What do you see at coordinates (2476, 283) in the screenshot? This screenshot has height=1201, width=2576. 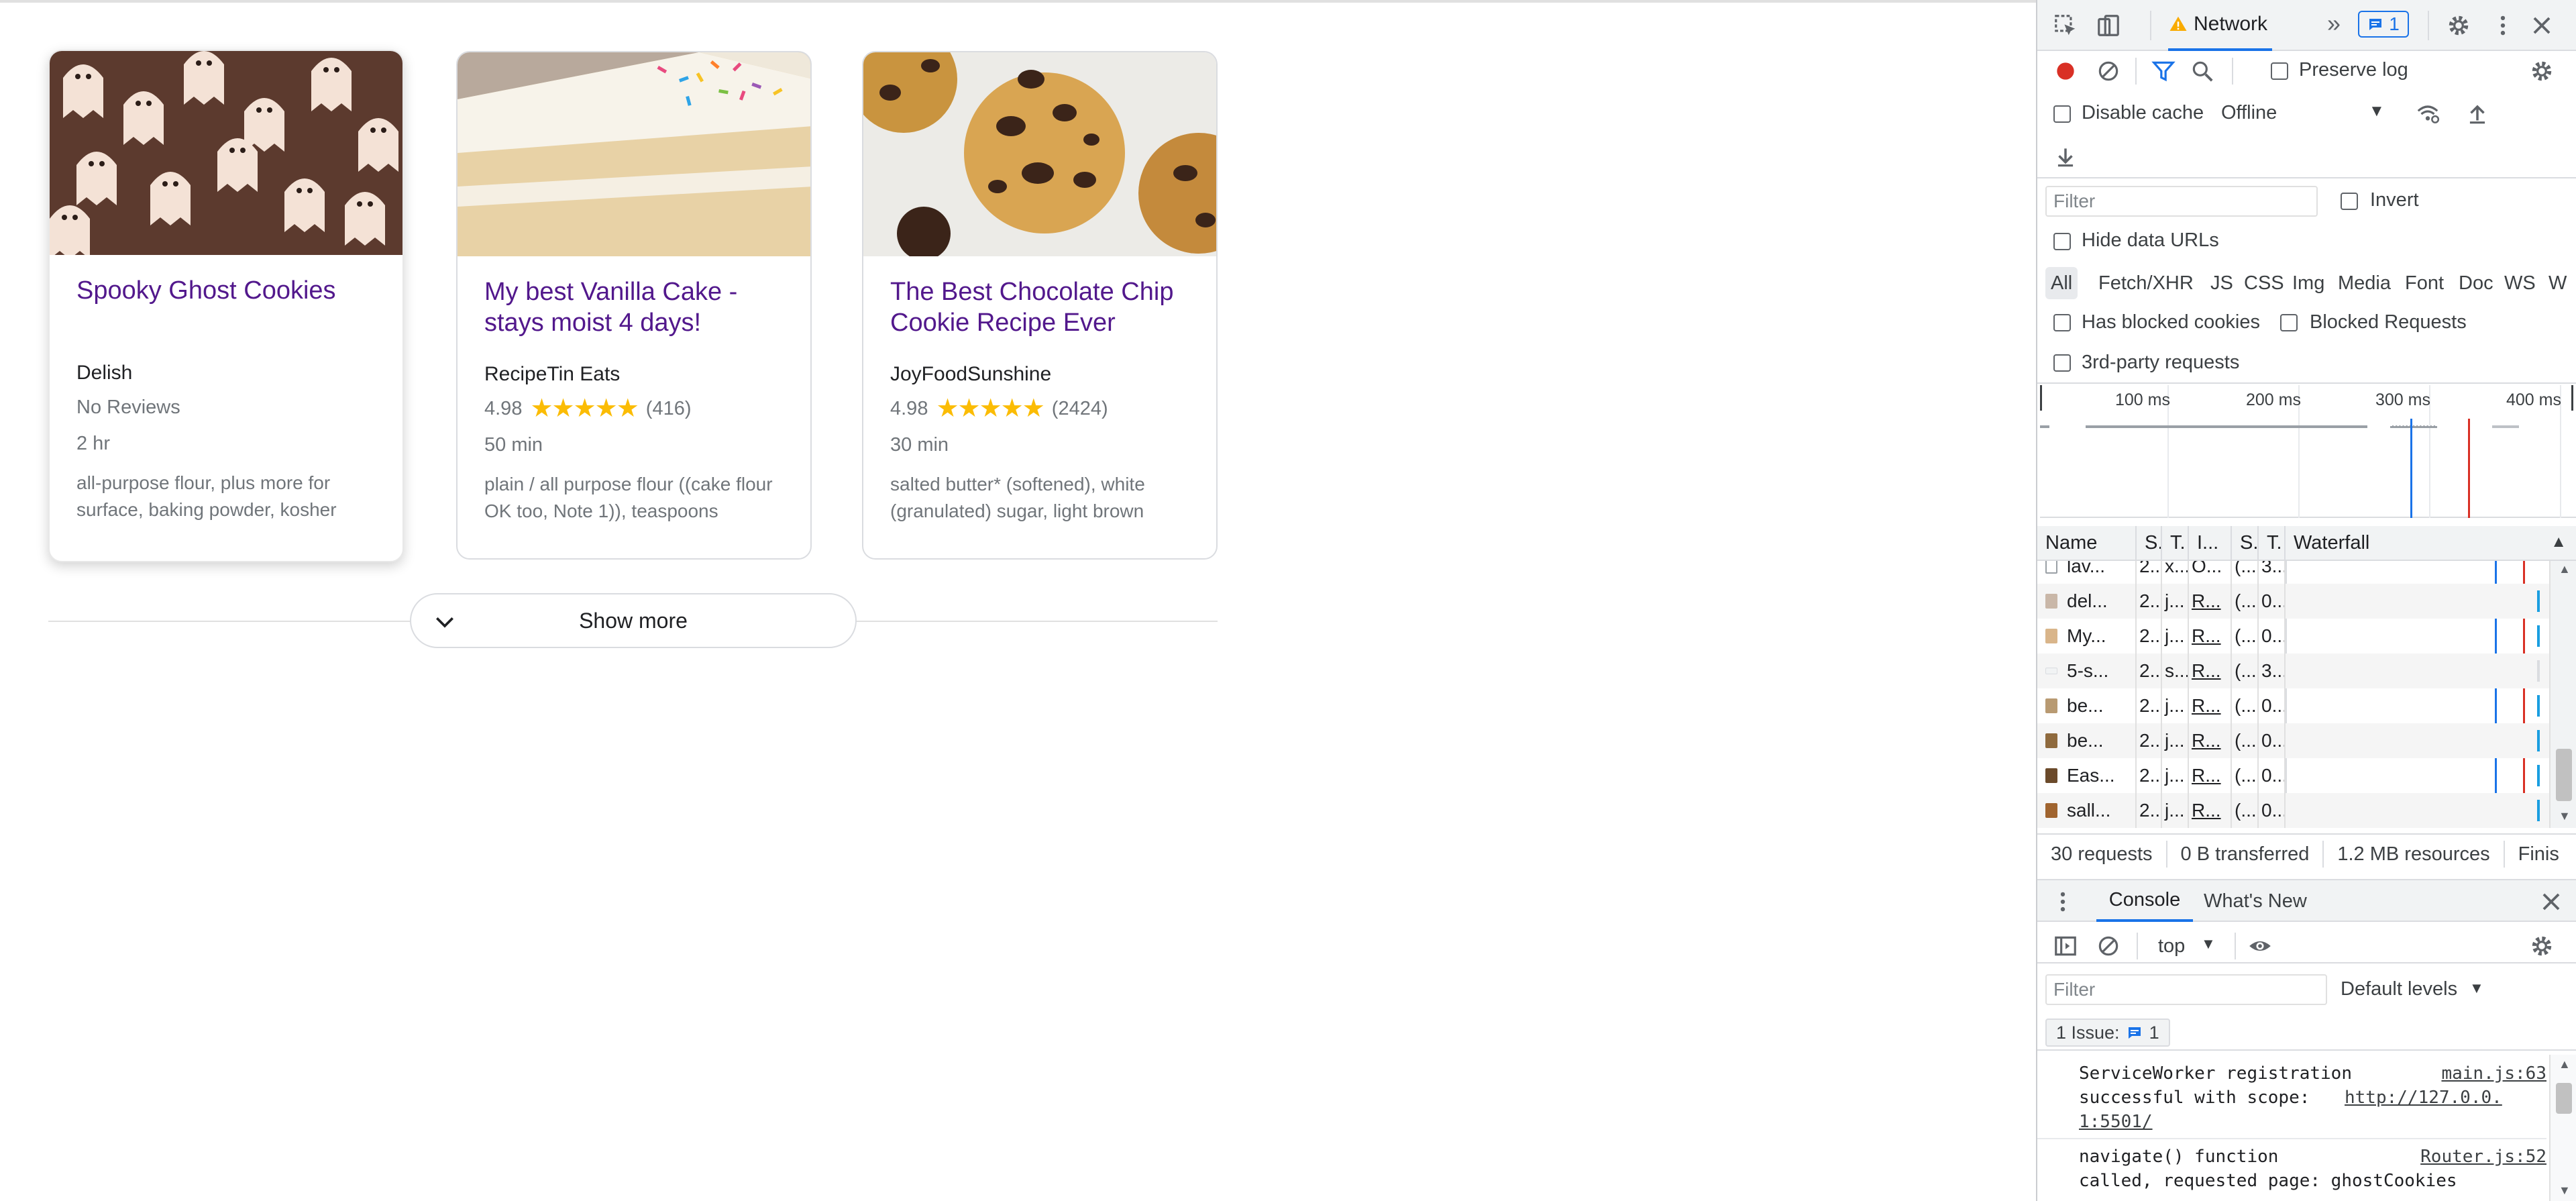 I see `type-filter-doc: Doc` at bounding box center [2476, 283].